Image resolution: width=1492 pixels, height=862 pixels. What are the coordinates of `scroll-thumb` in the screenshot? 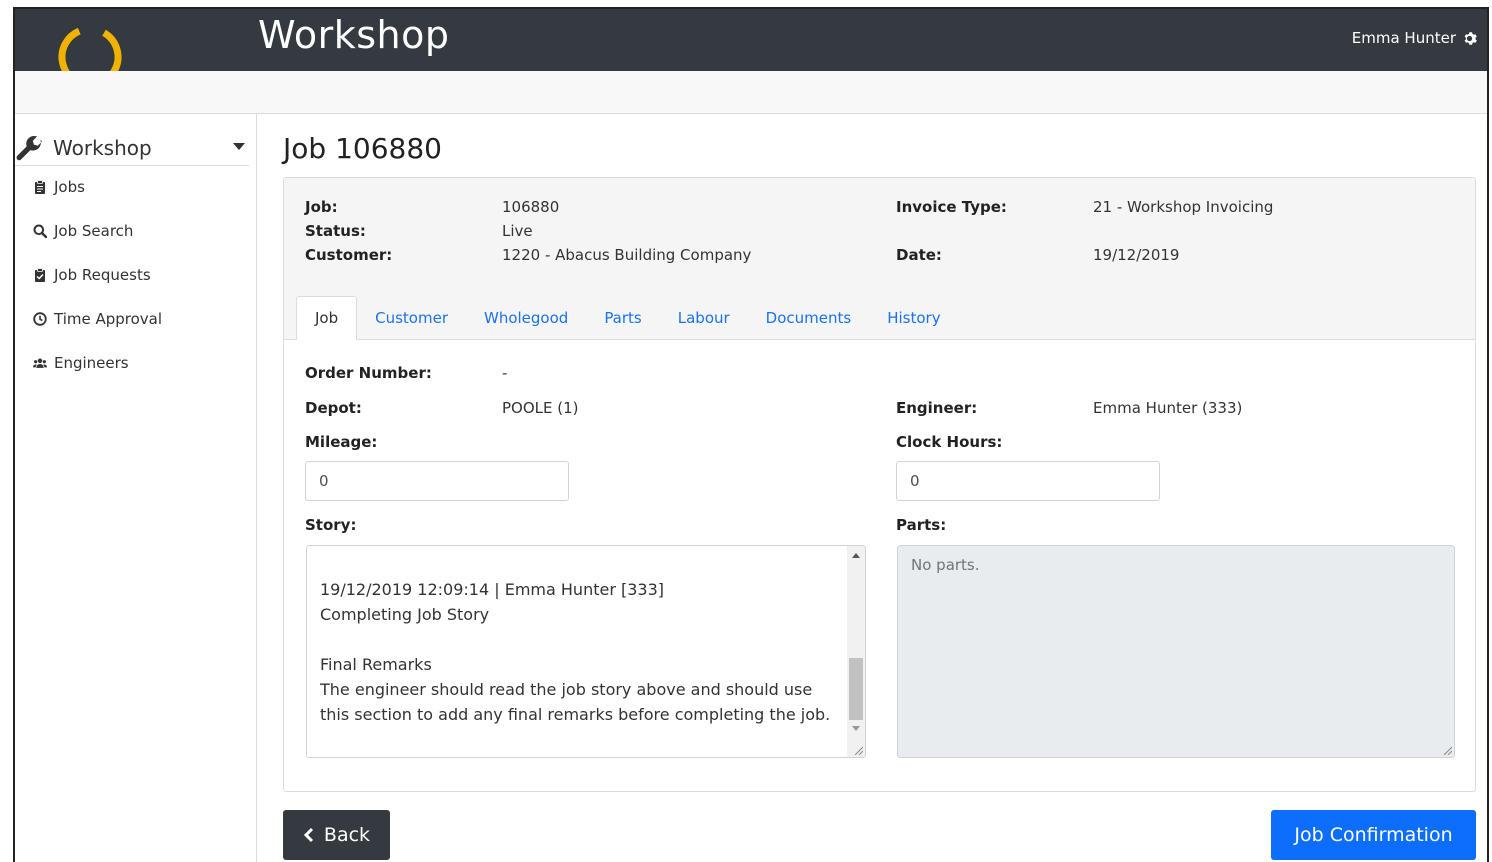 It's located at (856, 689).